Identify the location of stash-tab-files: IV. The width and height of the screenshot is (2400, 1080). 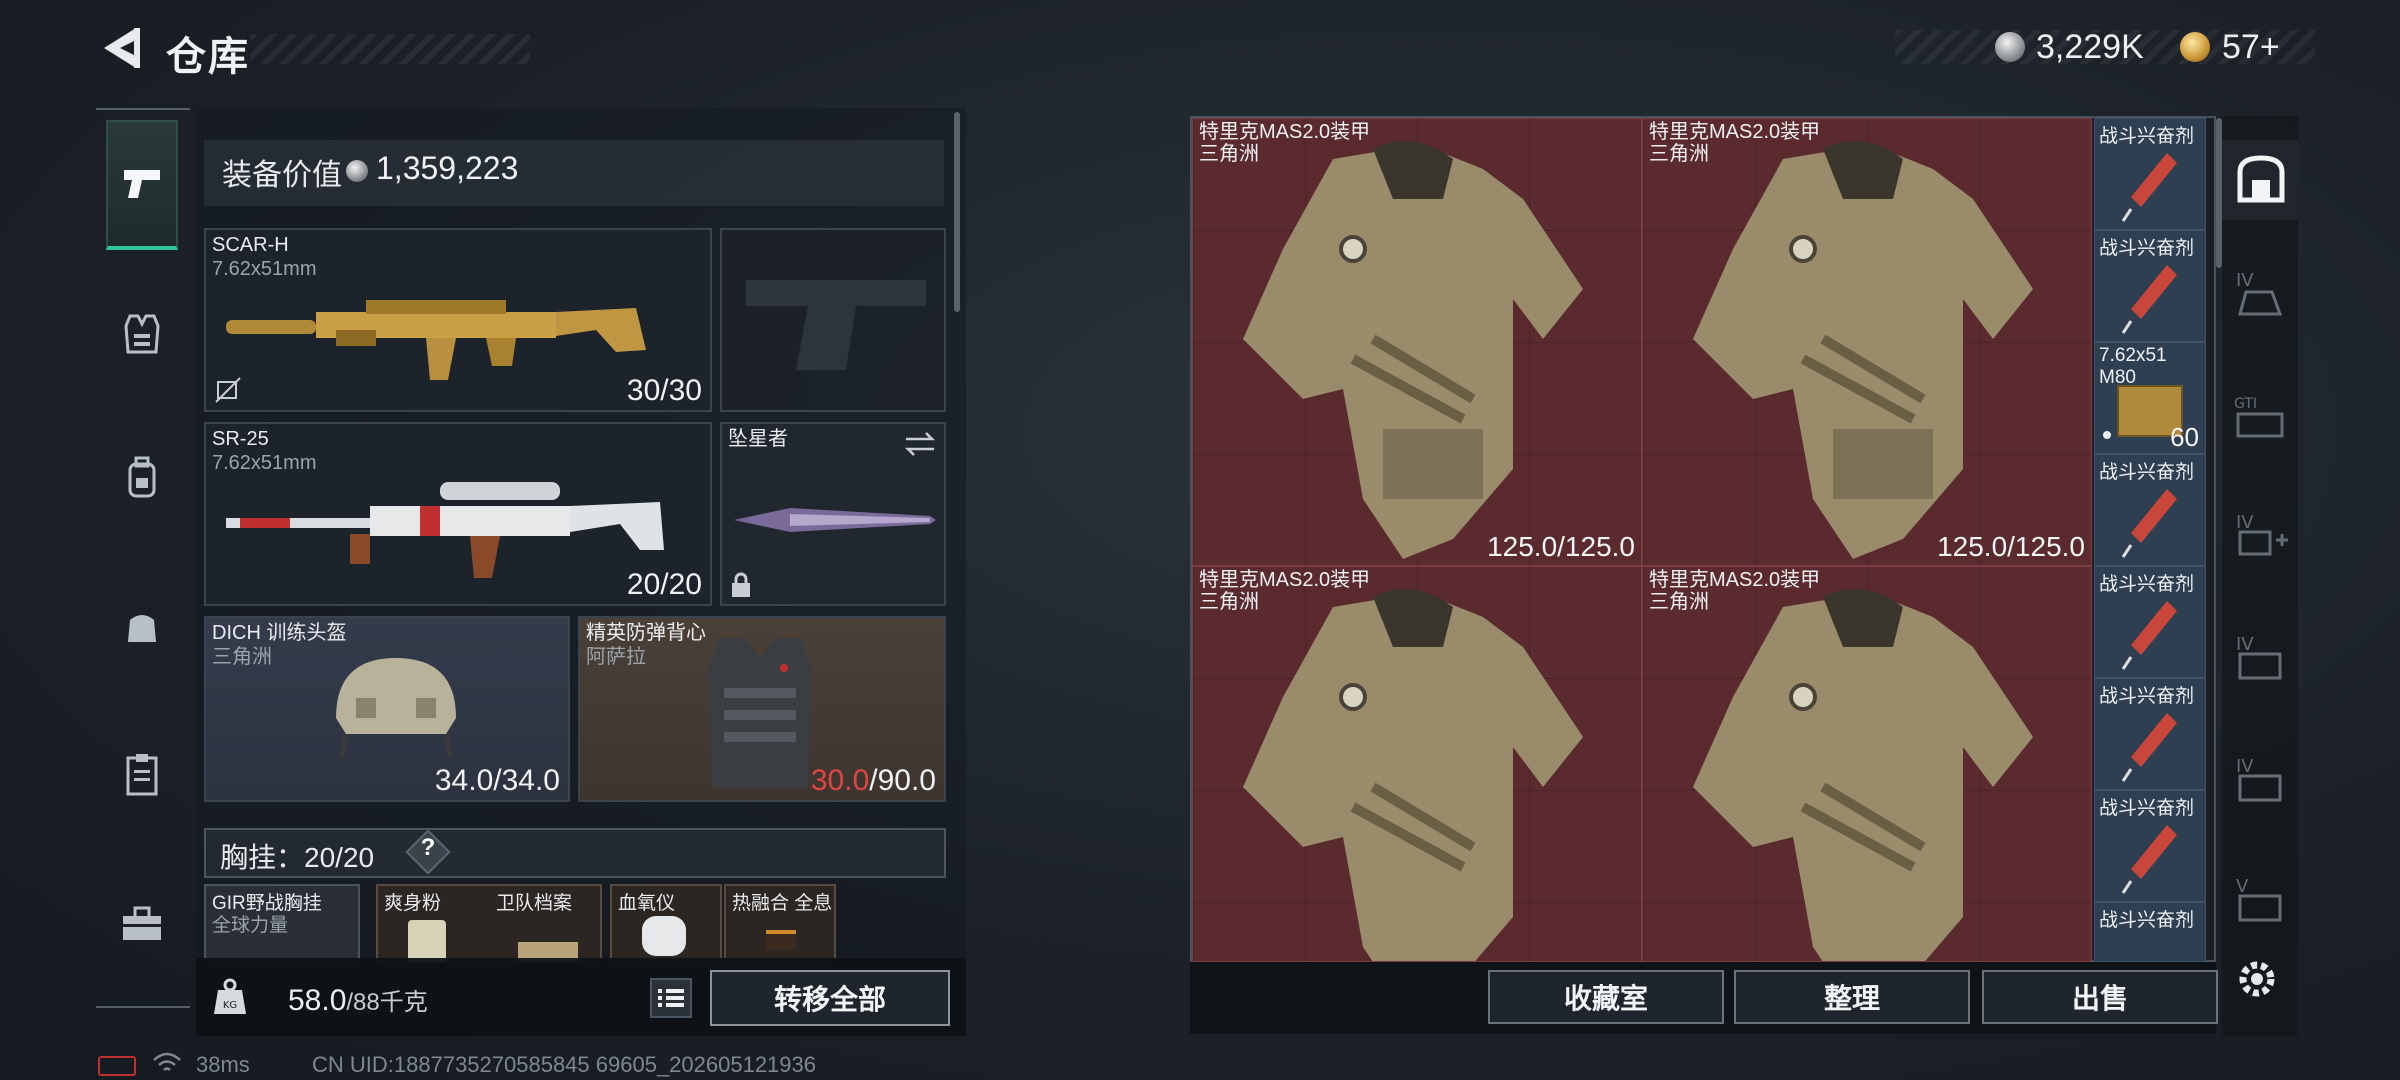
(2262, 656).